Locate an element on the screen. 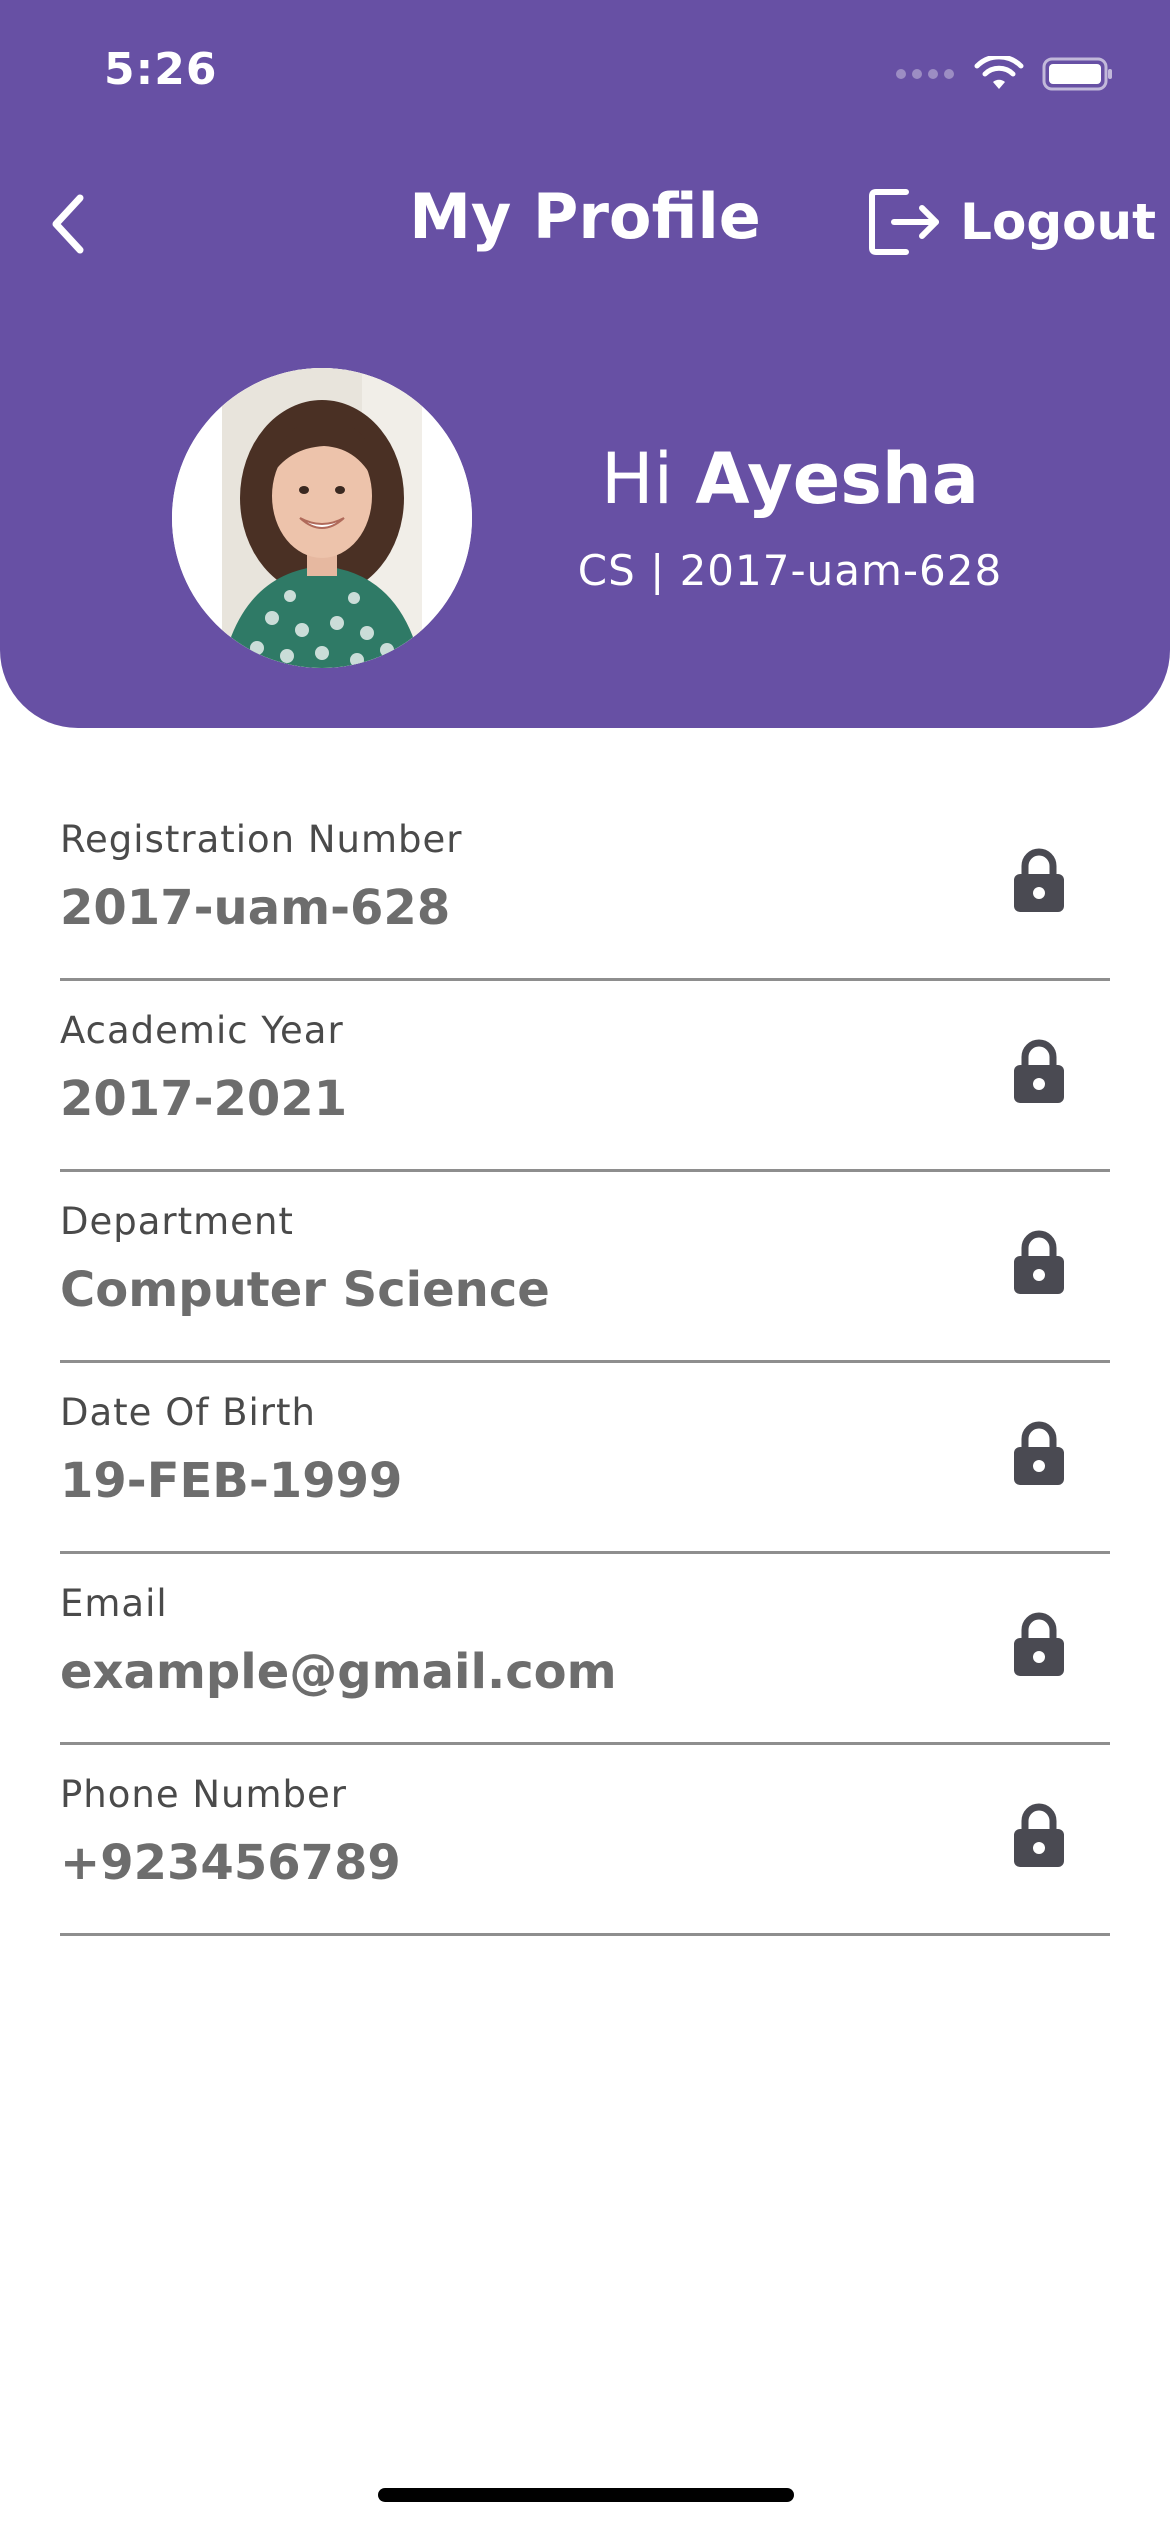 This screenshot has height=2532, width=1170. field-value: example@gmail.com is located at coordinates (338, 1672).